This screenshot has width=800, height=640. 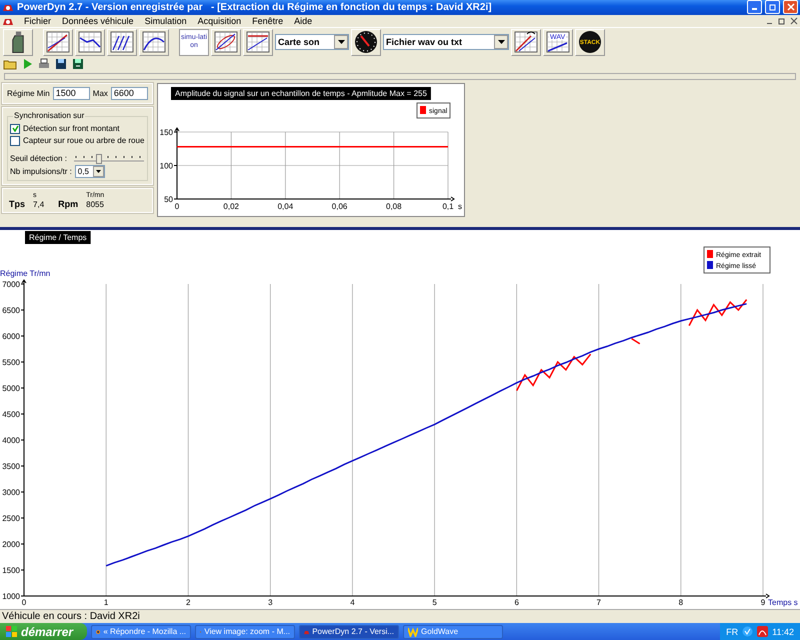 I want to click on tick-label: 150, so click(x=166, y=132).